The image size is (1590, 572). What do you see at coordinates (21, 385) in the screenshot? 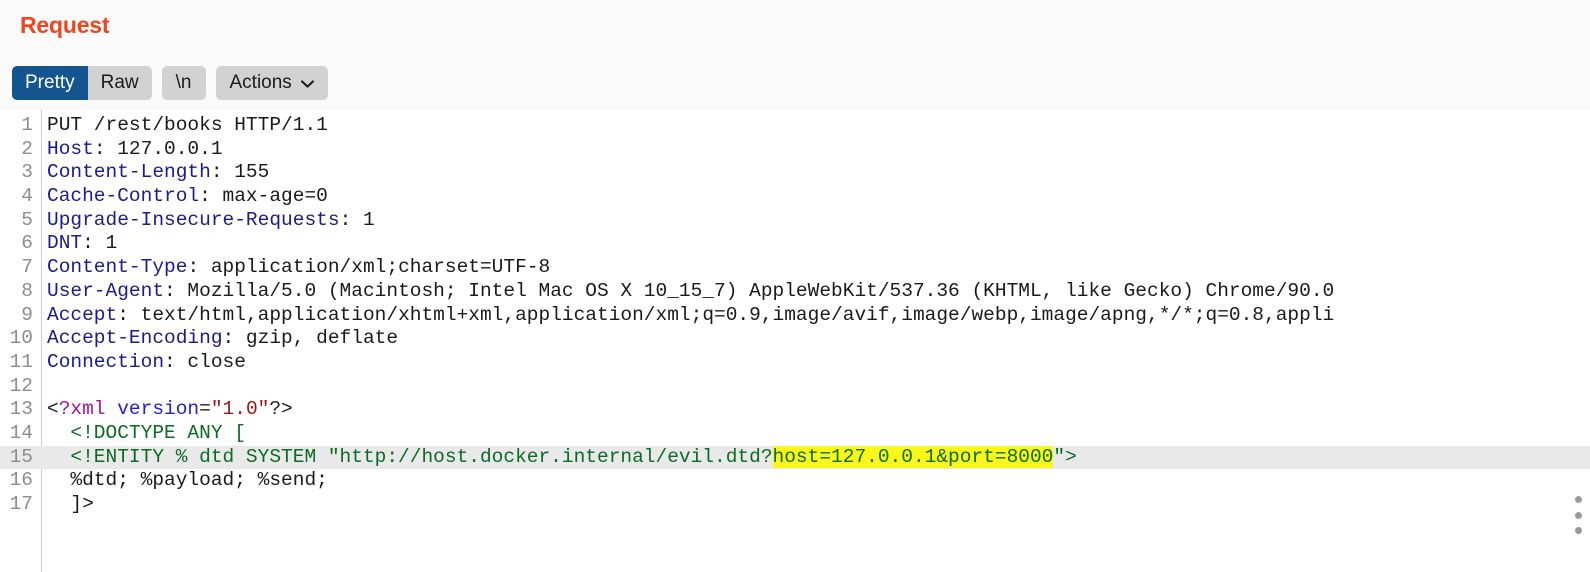
I see `line-number: 12` at bounding box center [21, 385].